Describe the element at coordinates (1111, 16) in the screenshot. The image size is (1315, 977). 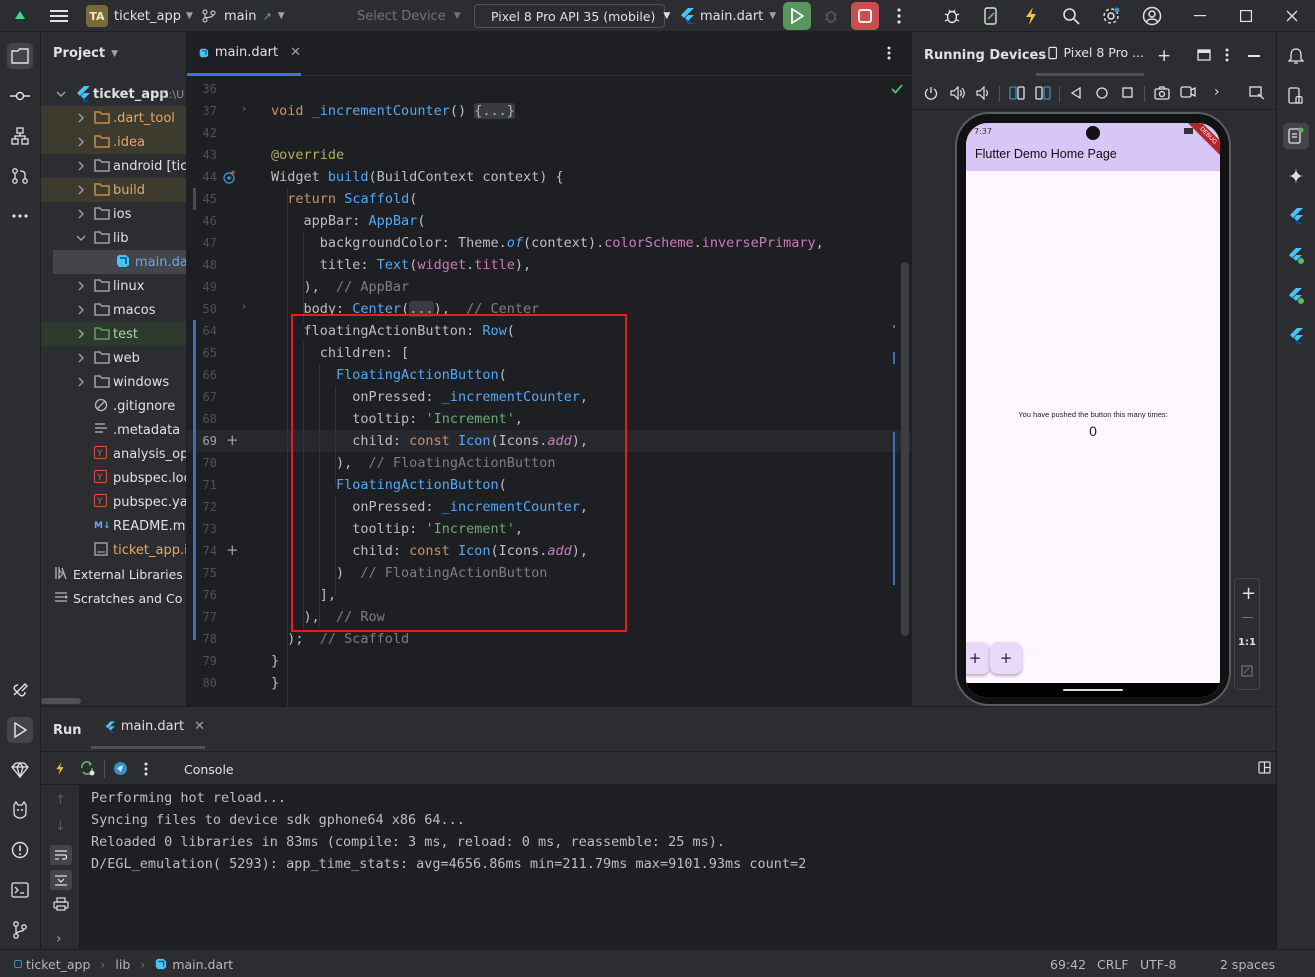
I see `settings-gear-icon` at that location.